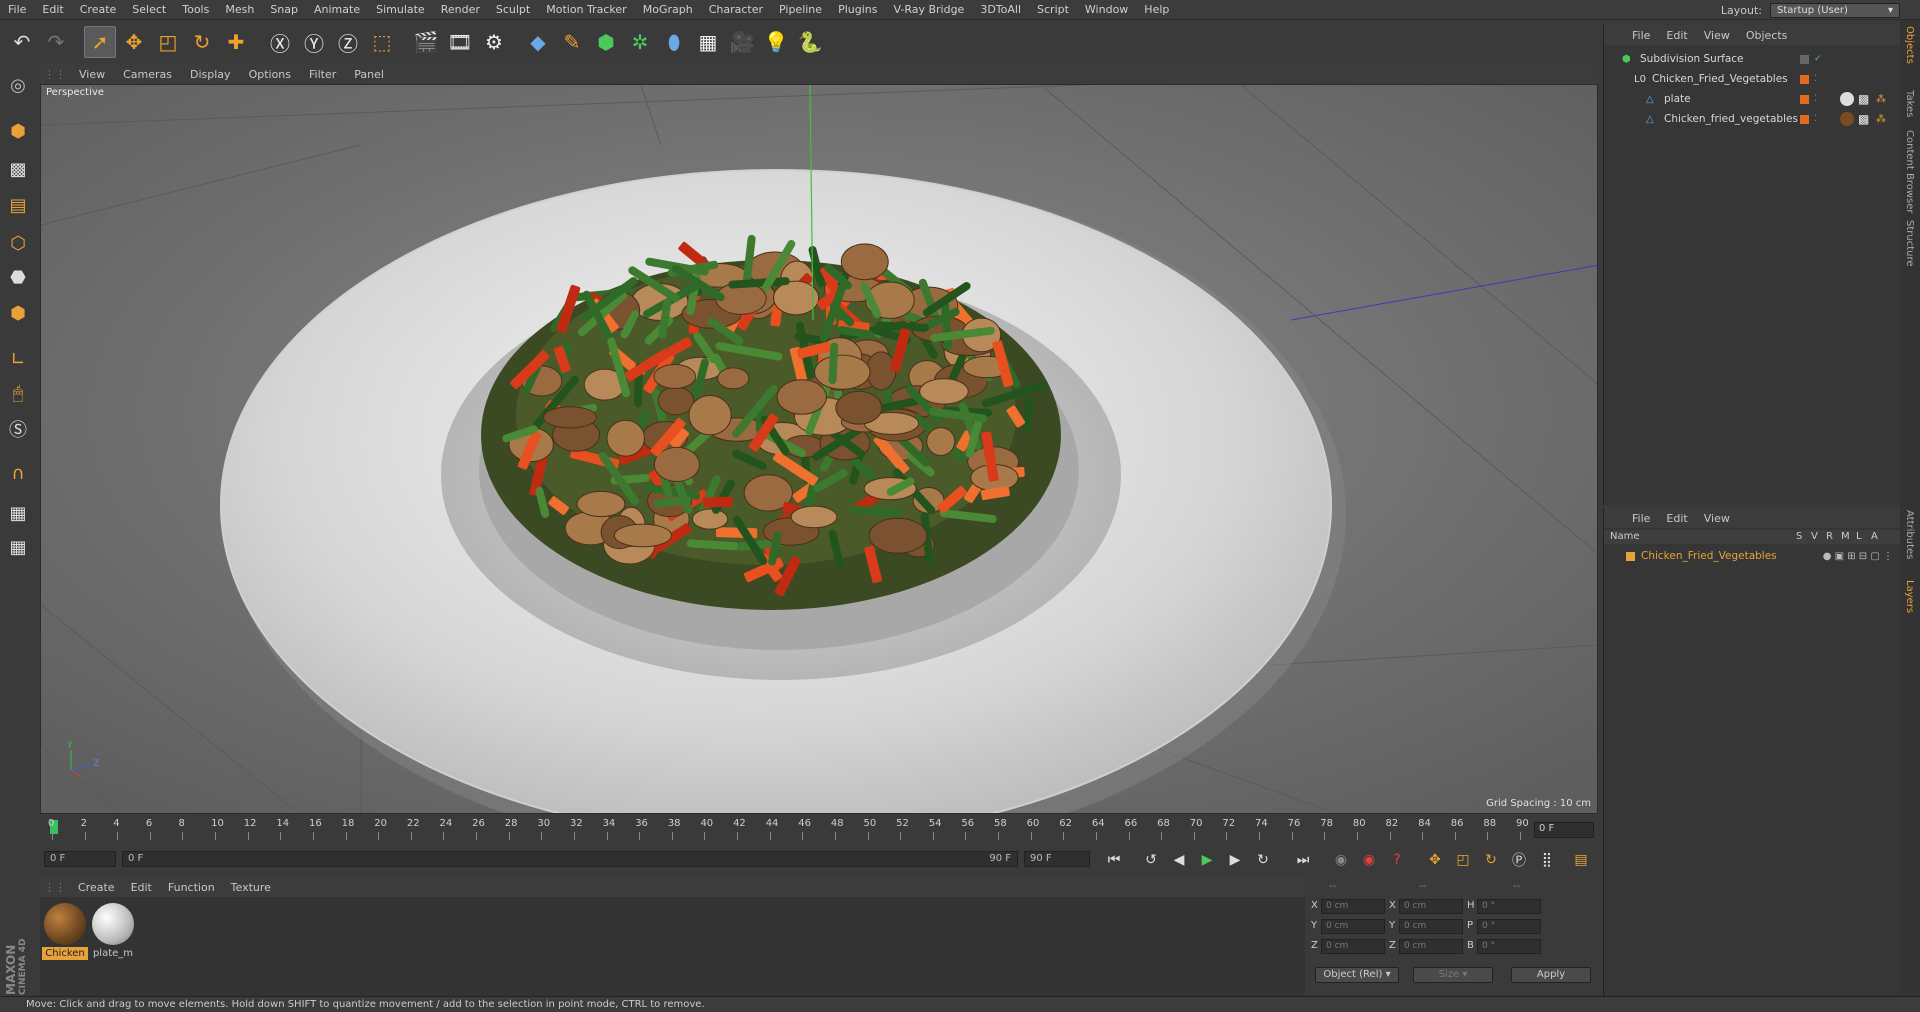 The image size is (1920, 1012). Describe the element at coordinates (1863, 99) in the screenshot. I see `uvw-tag-icon: ▩` at that location.